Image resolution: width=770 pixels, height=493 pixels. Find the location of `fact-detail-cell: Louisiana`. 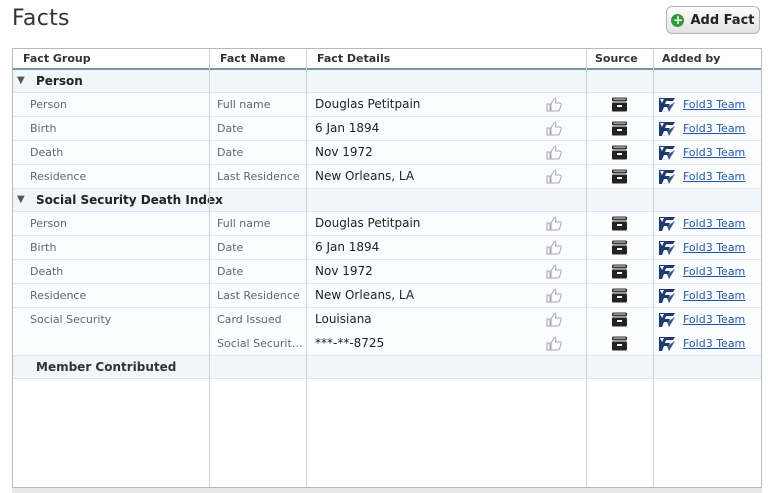

fact-detail-cell: Louisiana is located at coordinates (343, 319).